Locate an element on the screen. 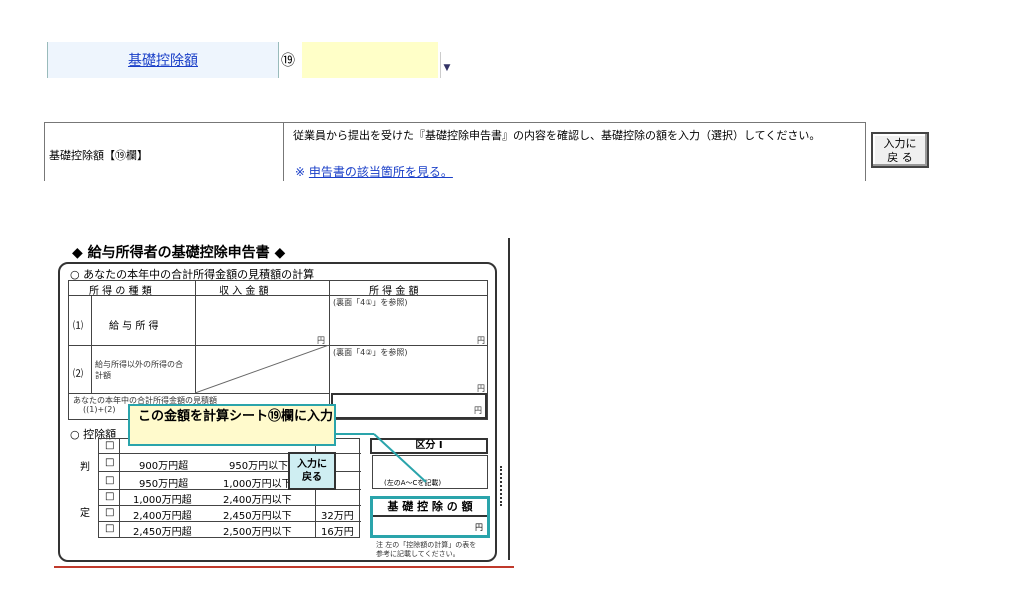 Image resolution: width=1024 pixels, height=591 pixels. basic-deduction-label-cell: 基礎控除額 is located at coordinates (163, 60).